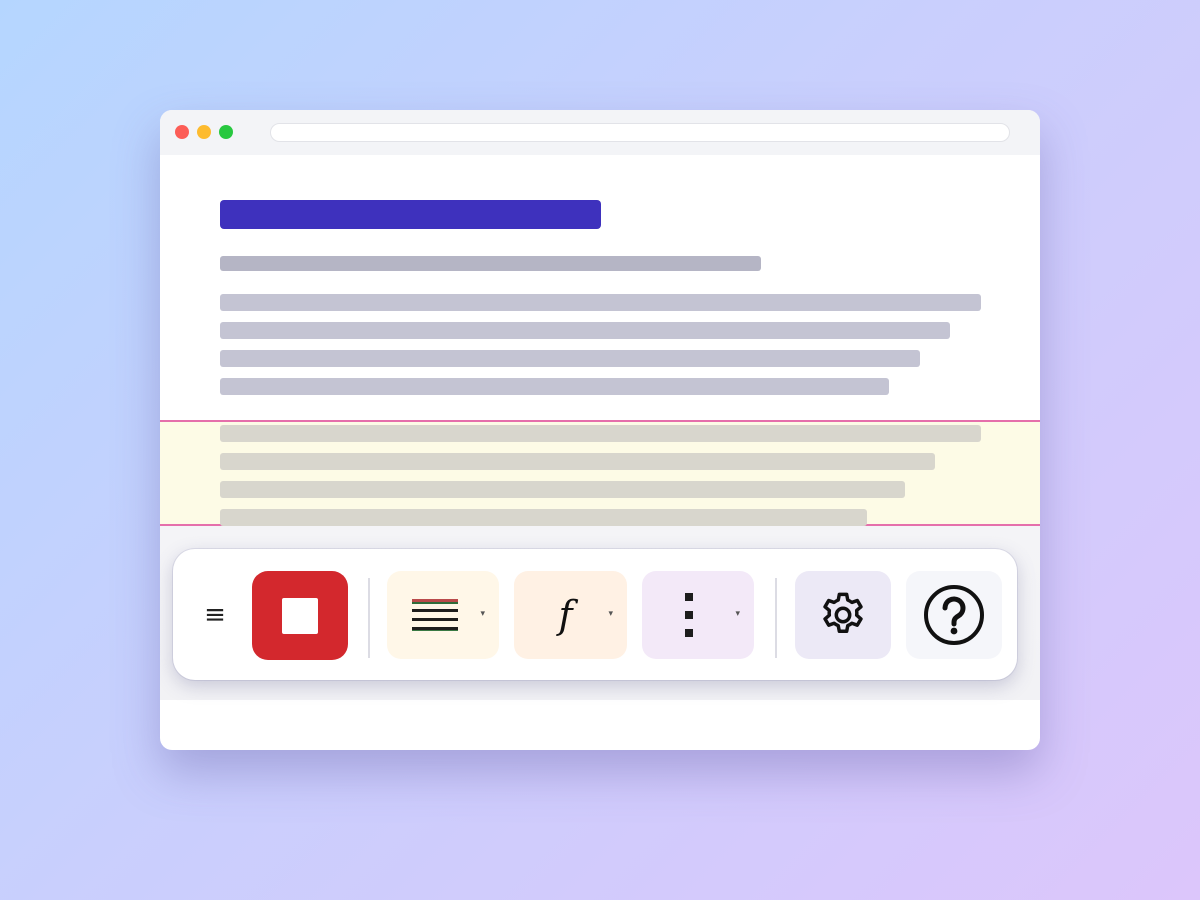 This screenshot has width=1200, height=900. I want to click on window-titlebar, so click(600, 132).